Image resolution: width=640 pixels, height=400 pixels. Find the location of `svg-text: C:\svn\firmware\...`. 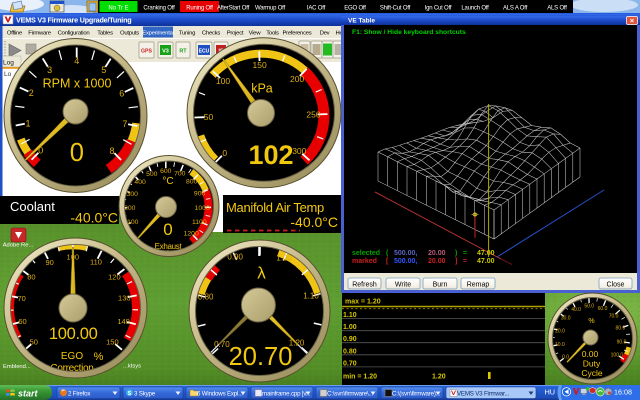

svg-text: C:\svn\firmware\... is located at coordinates (350, 393).